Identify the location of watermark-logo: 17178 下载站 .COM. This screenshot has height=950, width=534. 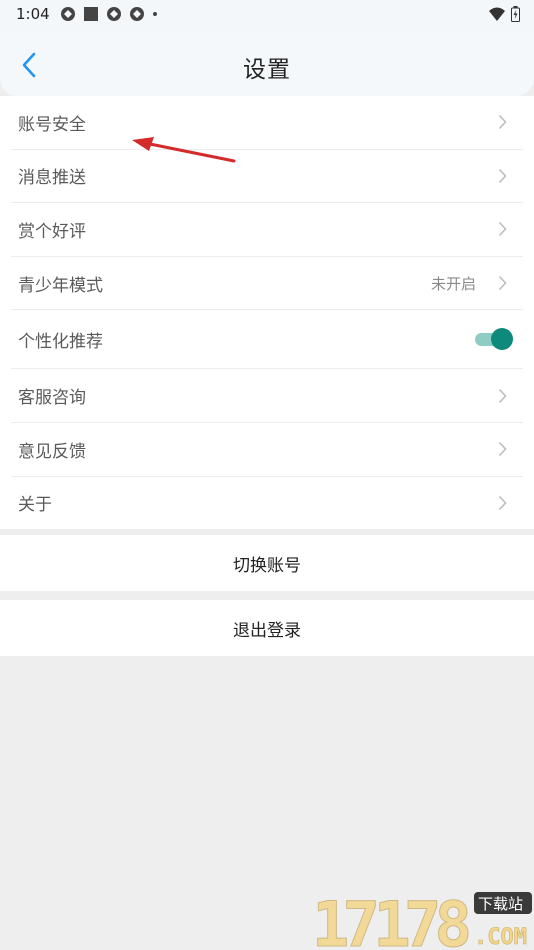
(422, 919).